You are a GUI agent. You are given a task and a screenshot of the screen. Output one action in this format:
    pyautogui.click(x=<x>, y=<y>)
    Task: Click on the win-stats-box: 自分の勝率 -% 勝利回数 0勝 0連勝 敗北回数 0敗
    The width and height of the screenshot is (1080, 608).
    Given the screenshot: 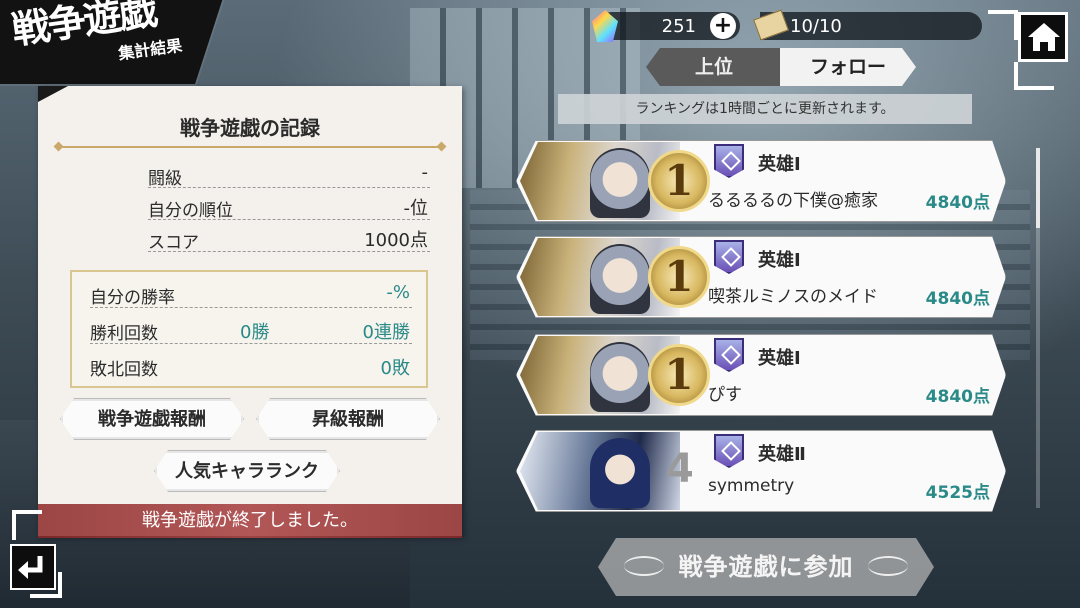 What is the action you would take?
    pyautogui.click(x=249, y=329)
    